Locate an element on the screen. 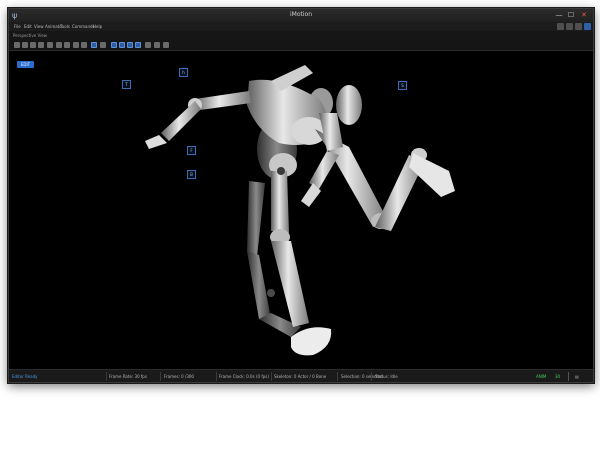  title-bar: ψ iMotion — ☐ ✕ is located at coordinates (301, 15).